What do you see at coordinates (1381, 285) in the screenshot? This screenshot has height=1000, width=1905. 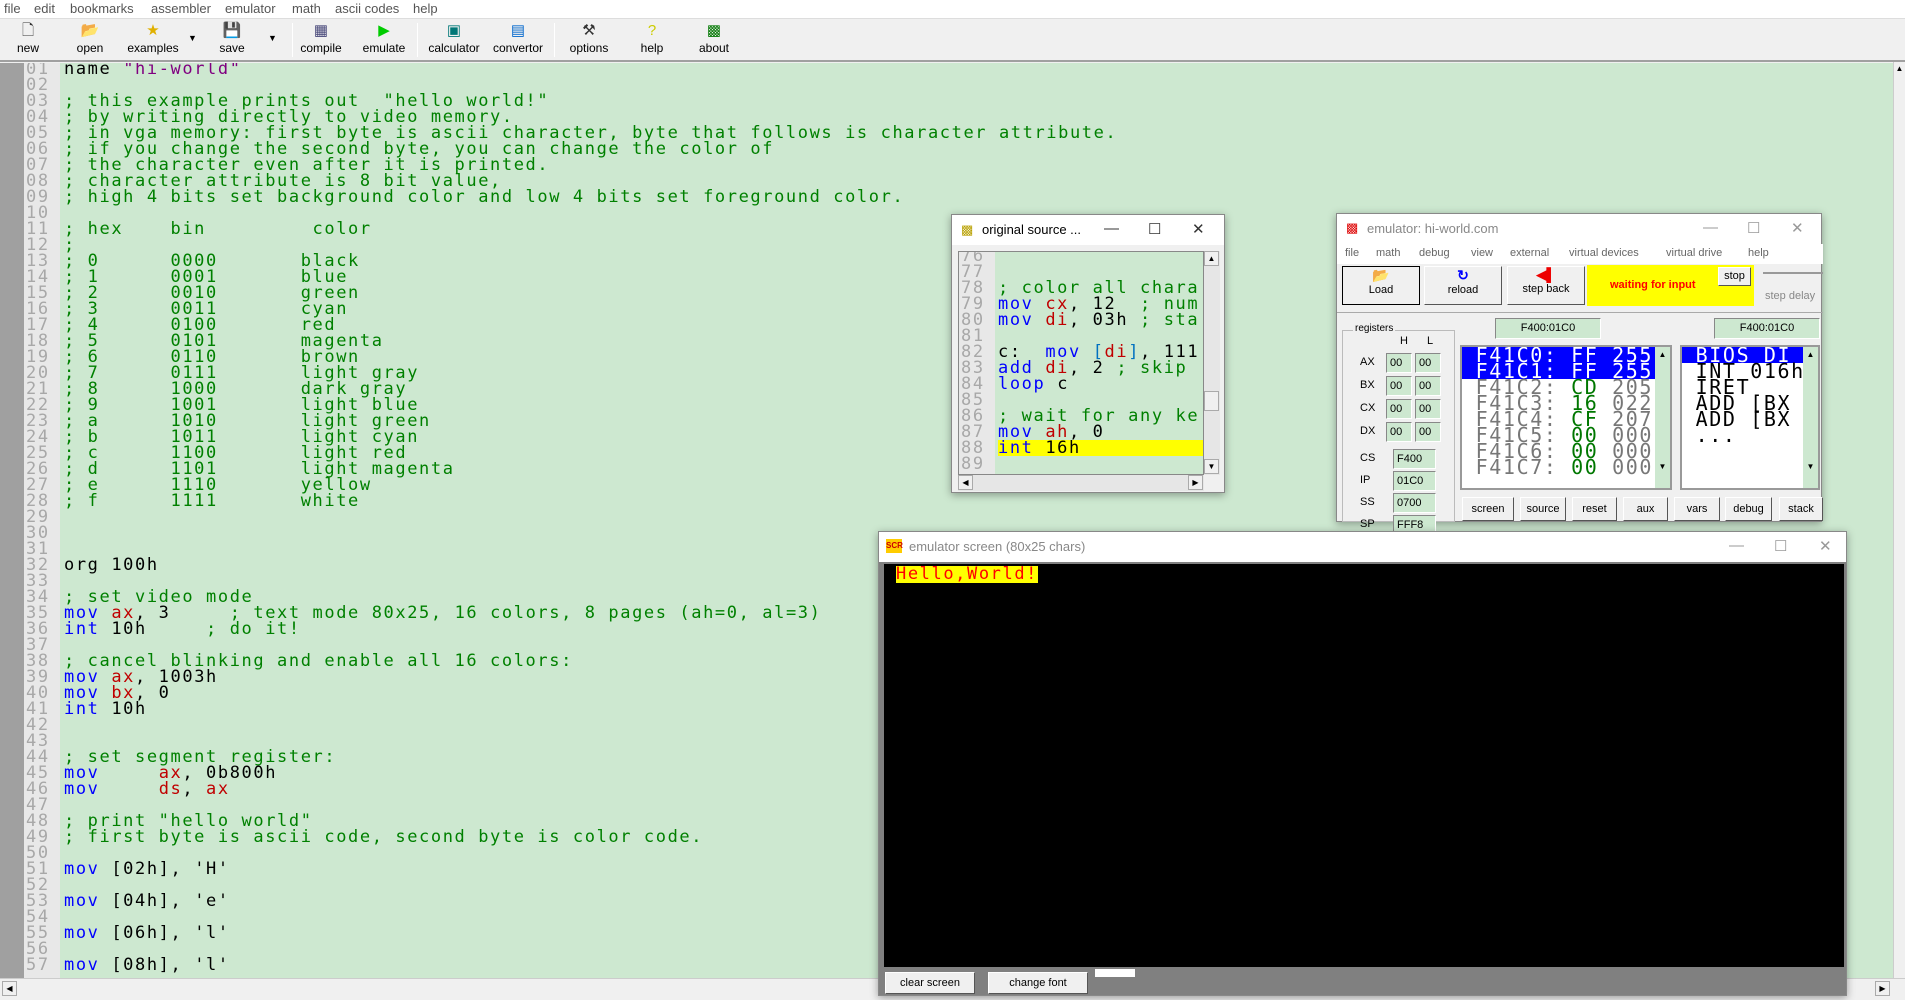 I see `load-button: 📂 Load` at bounding box center [1381, 285].